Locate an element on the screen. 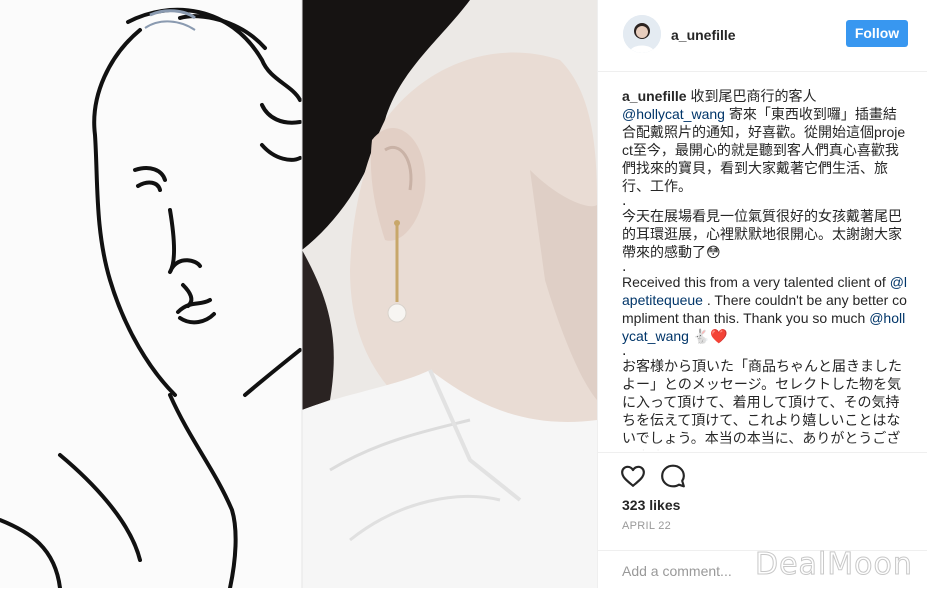  comment-icon is located at coordinates (673, 476).